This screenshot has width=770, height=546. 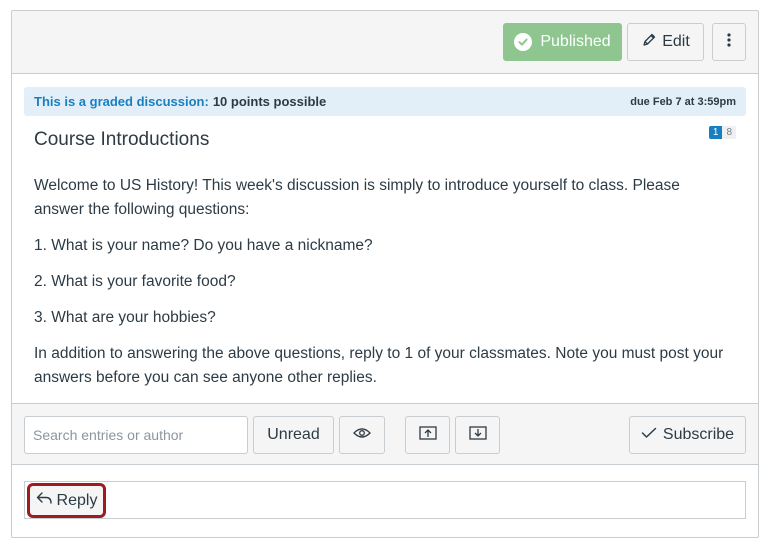 I want to click on unread-label: Unread, so click(x=293, y=434).